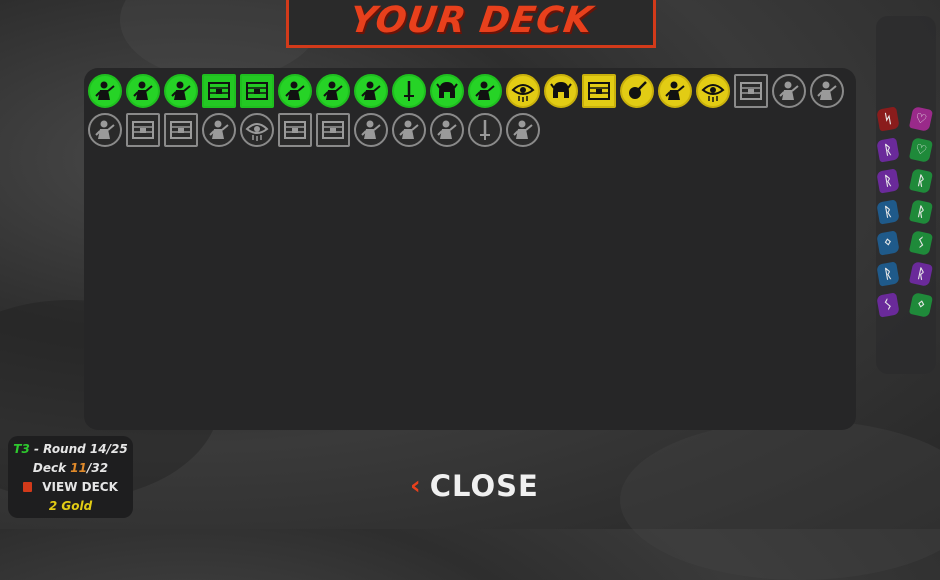  I want to click on rune-sidebar, so click(906, 195).